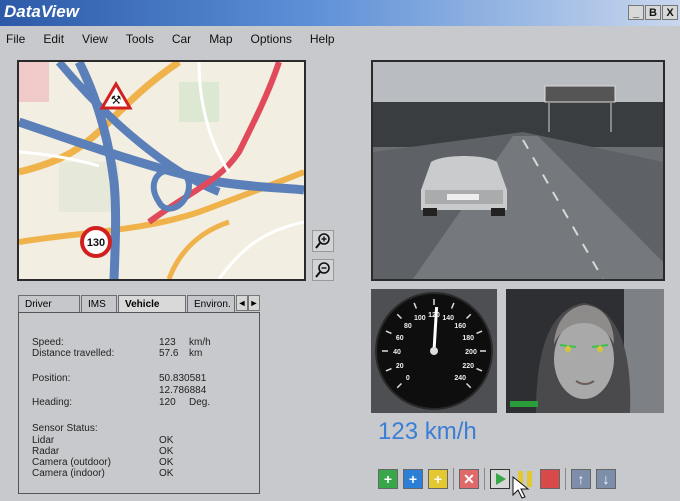  I want to click on delete-button: ✕, so click(469, 479).